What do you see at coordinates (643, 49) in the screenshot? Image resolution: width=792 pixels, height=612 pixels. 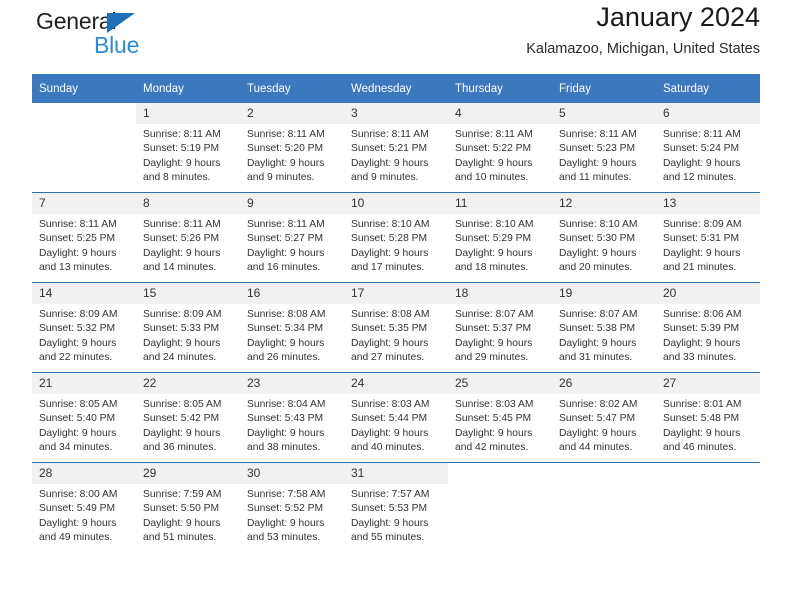 I see `location-subtitle: Kalamazoo, Michigan, United States` at bounding box center [643, 49].